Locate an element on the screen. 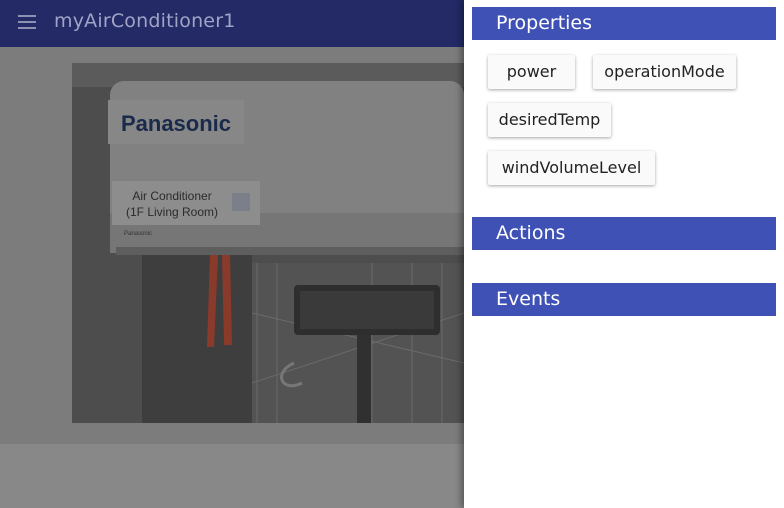 Image resolution: width=784 pixels, height=508 pixels. svg-text: (1F Living Room) is located at coordinates (172, 212).